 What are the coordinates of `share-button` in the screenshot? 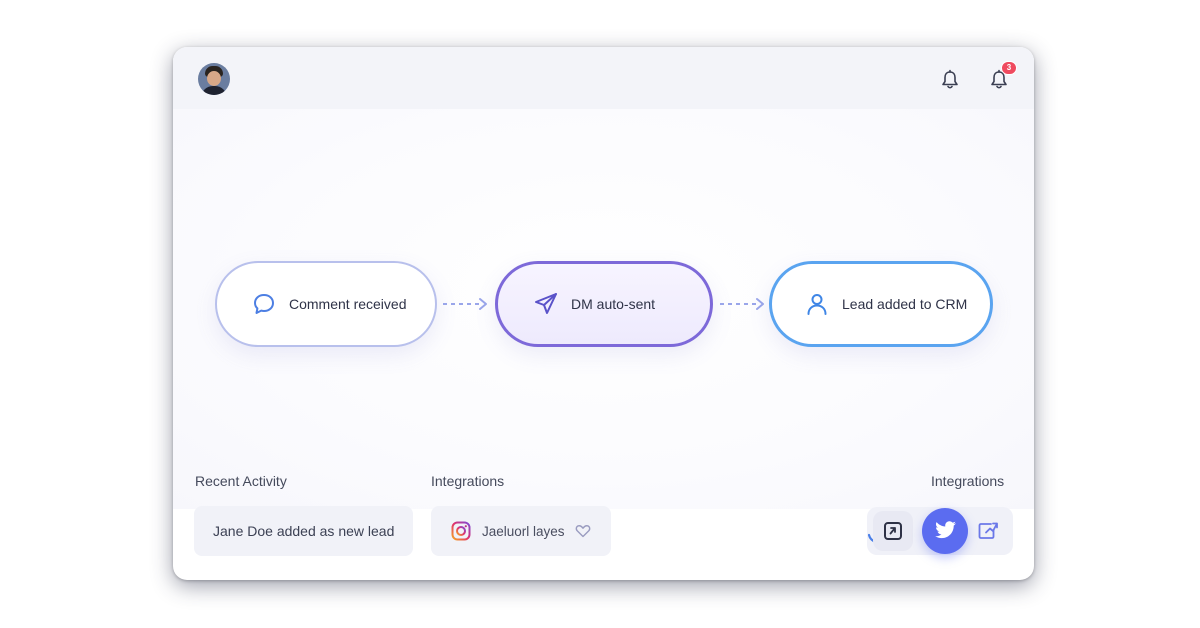 It's located at (988, 531).